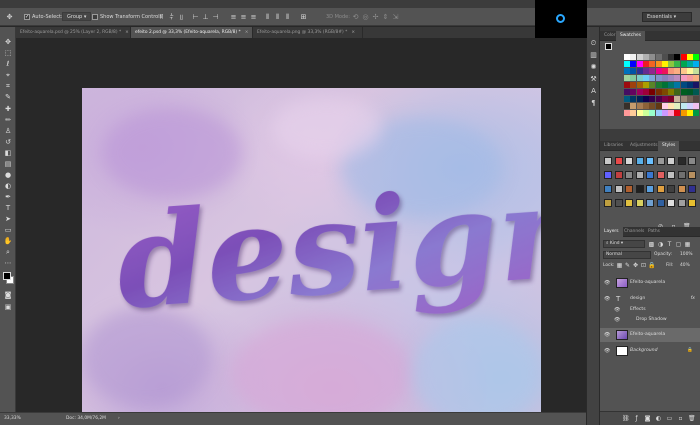 This screenshot has height=425, width=700. Describe the element at coordinates (624, 244) in the screenshot. I see `layer-filter-kind: ⌕ Kind ▾` at that location.